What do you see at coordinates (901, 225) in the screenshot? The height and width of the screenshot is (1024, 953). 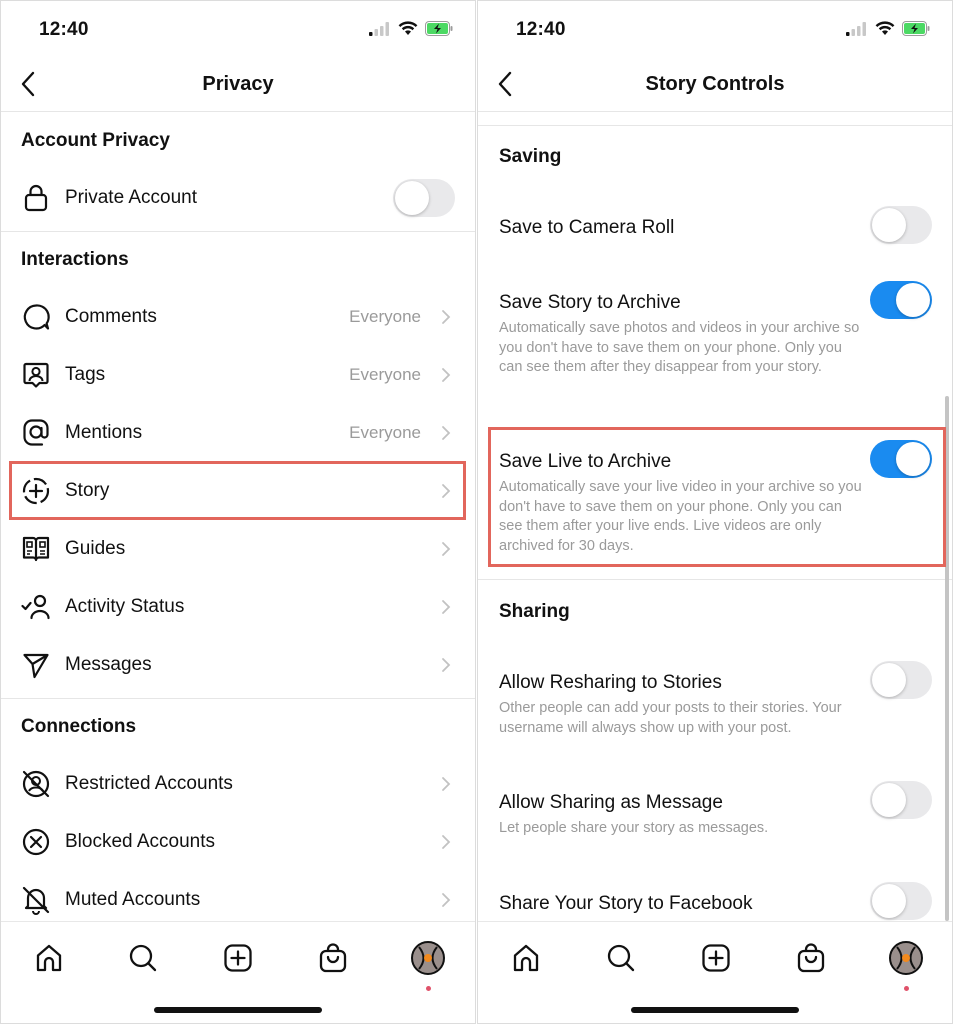 I see `save-to-camera-roll-toggle` at bounding box center [901, 225].